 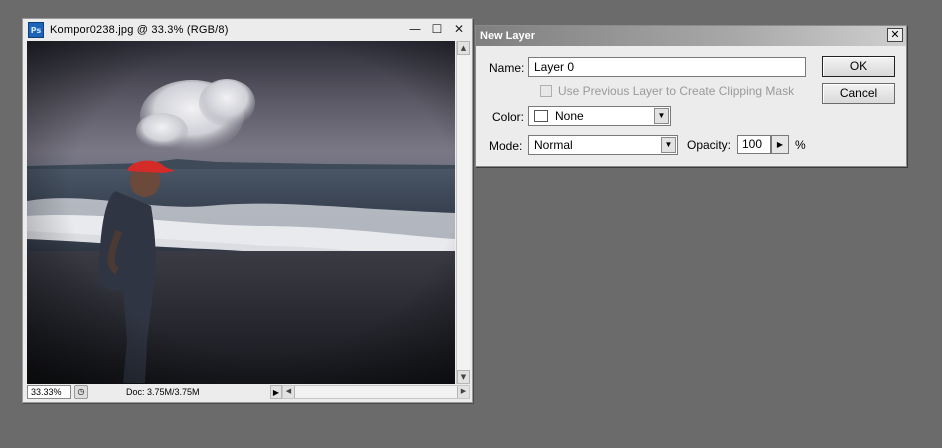 What do you see at coordinates (546, 91) in the screenshot?
I see `clipping-mask-checkbox` at bounding box center [546, 91].